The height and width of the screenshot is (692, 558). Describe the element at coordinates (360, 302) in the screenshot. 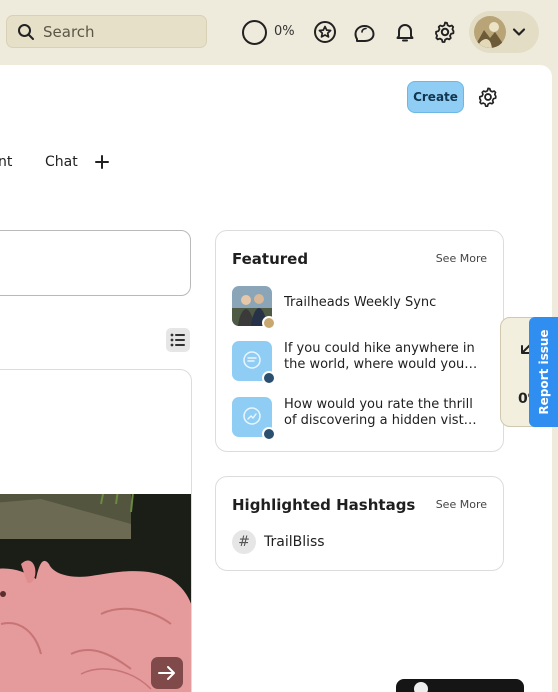

I see `featured-item-title: Trailheads Weekly Sync` at that location.